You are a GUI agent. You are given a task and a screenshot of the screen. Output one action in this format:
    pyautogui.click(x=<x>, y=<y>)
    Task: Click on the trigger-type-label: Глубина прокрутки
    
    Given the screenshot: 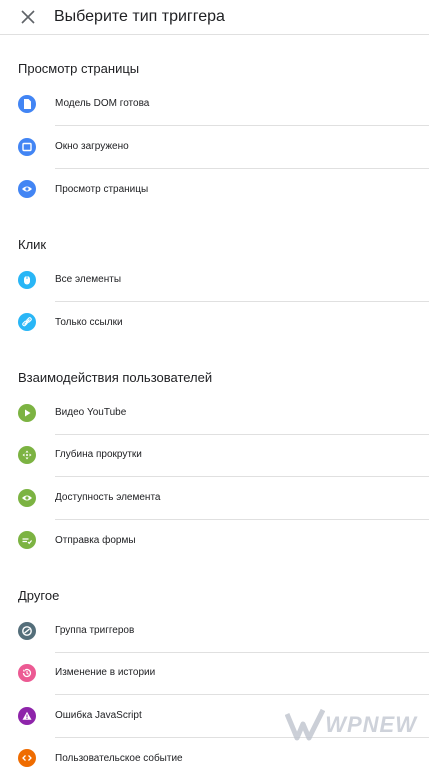 What is the action you would take?
    pyautogui.click(x=242, y=455)
    